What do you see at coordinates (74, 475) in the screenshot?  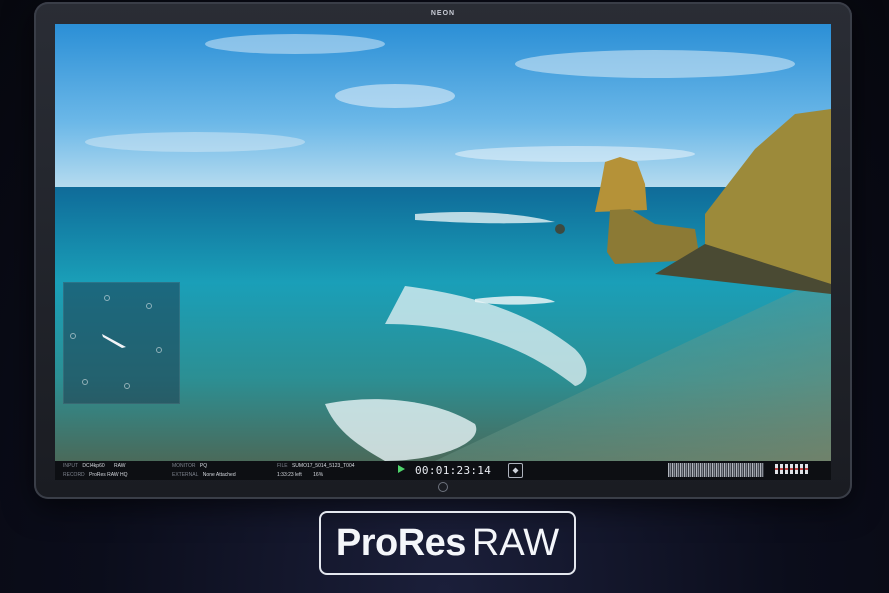 I see `record-key: RECORD` at bounding box center [74, 475].